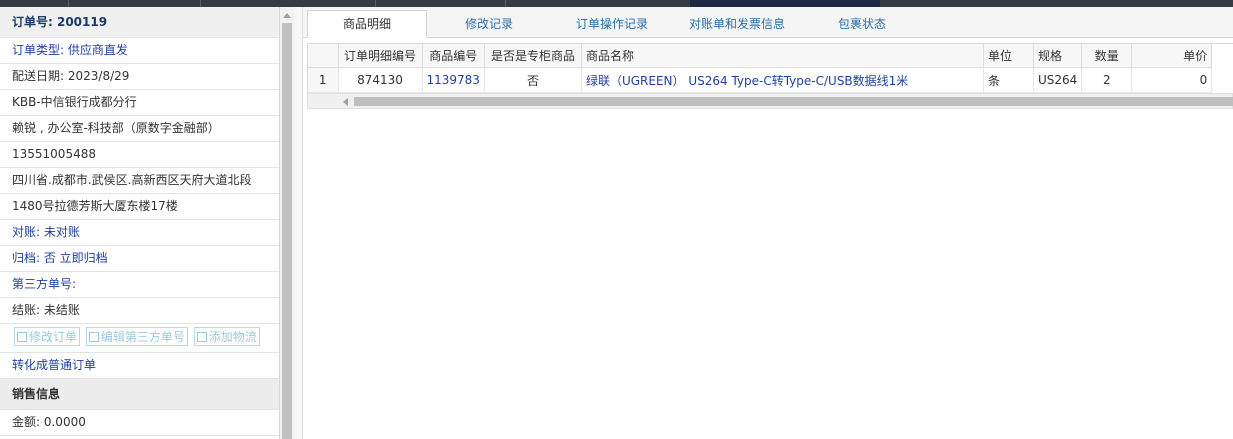 Image resolution: width=1233 pixels, height=439 pixels. I want to click on unit-cell: 条, so click(1008, 80).